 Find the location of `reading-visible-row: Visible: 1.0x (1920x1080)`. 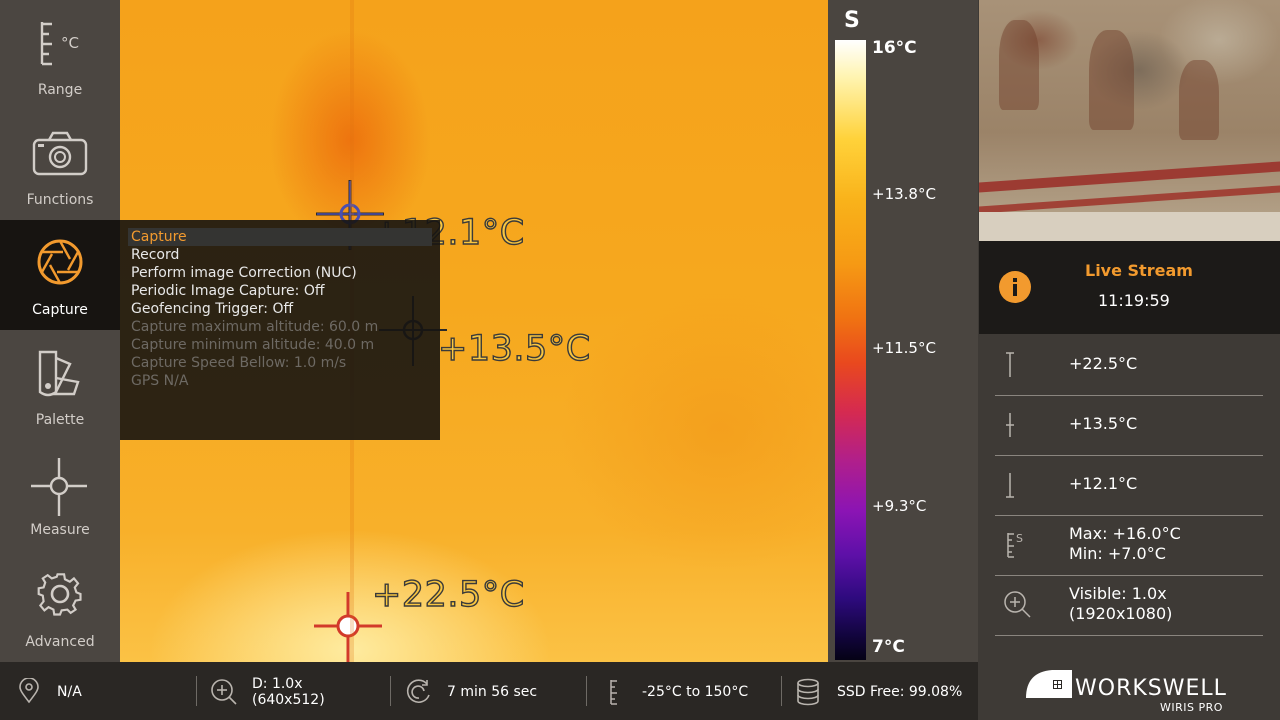

reading-visible-row: Visible: 1.0x (1920x1080) is located at coordinates (1129, 606).